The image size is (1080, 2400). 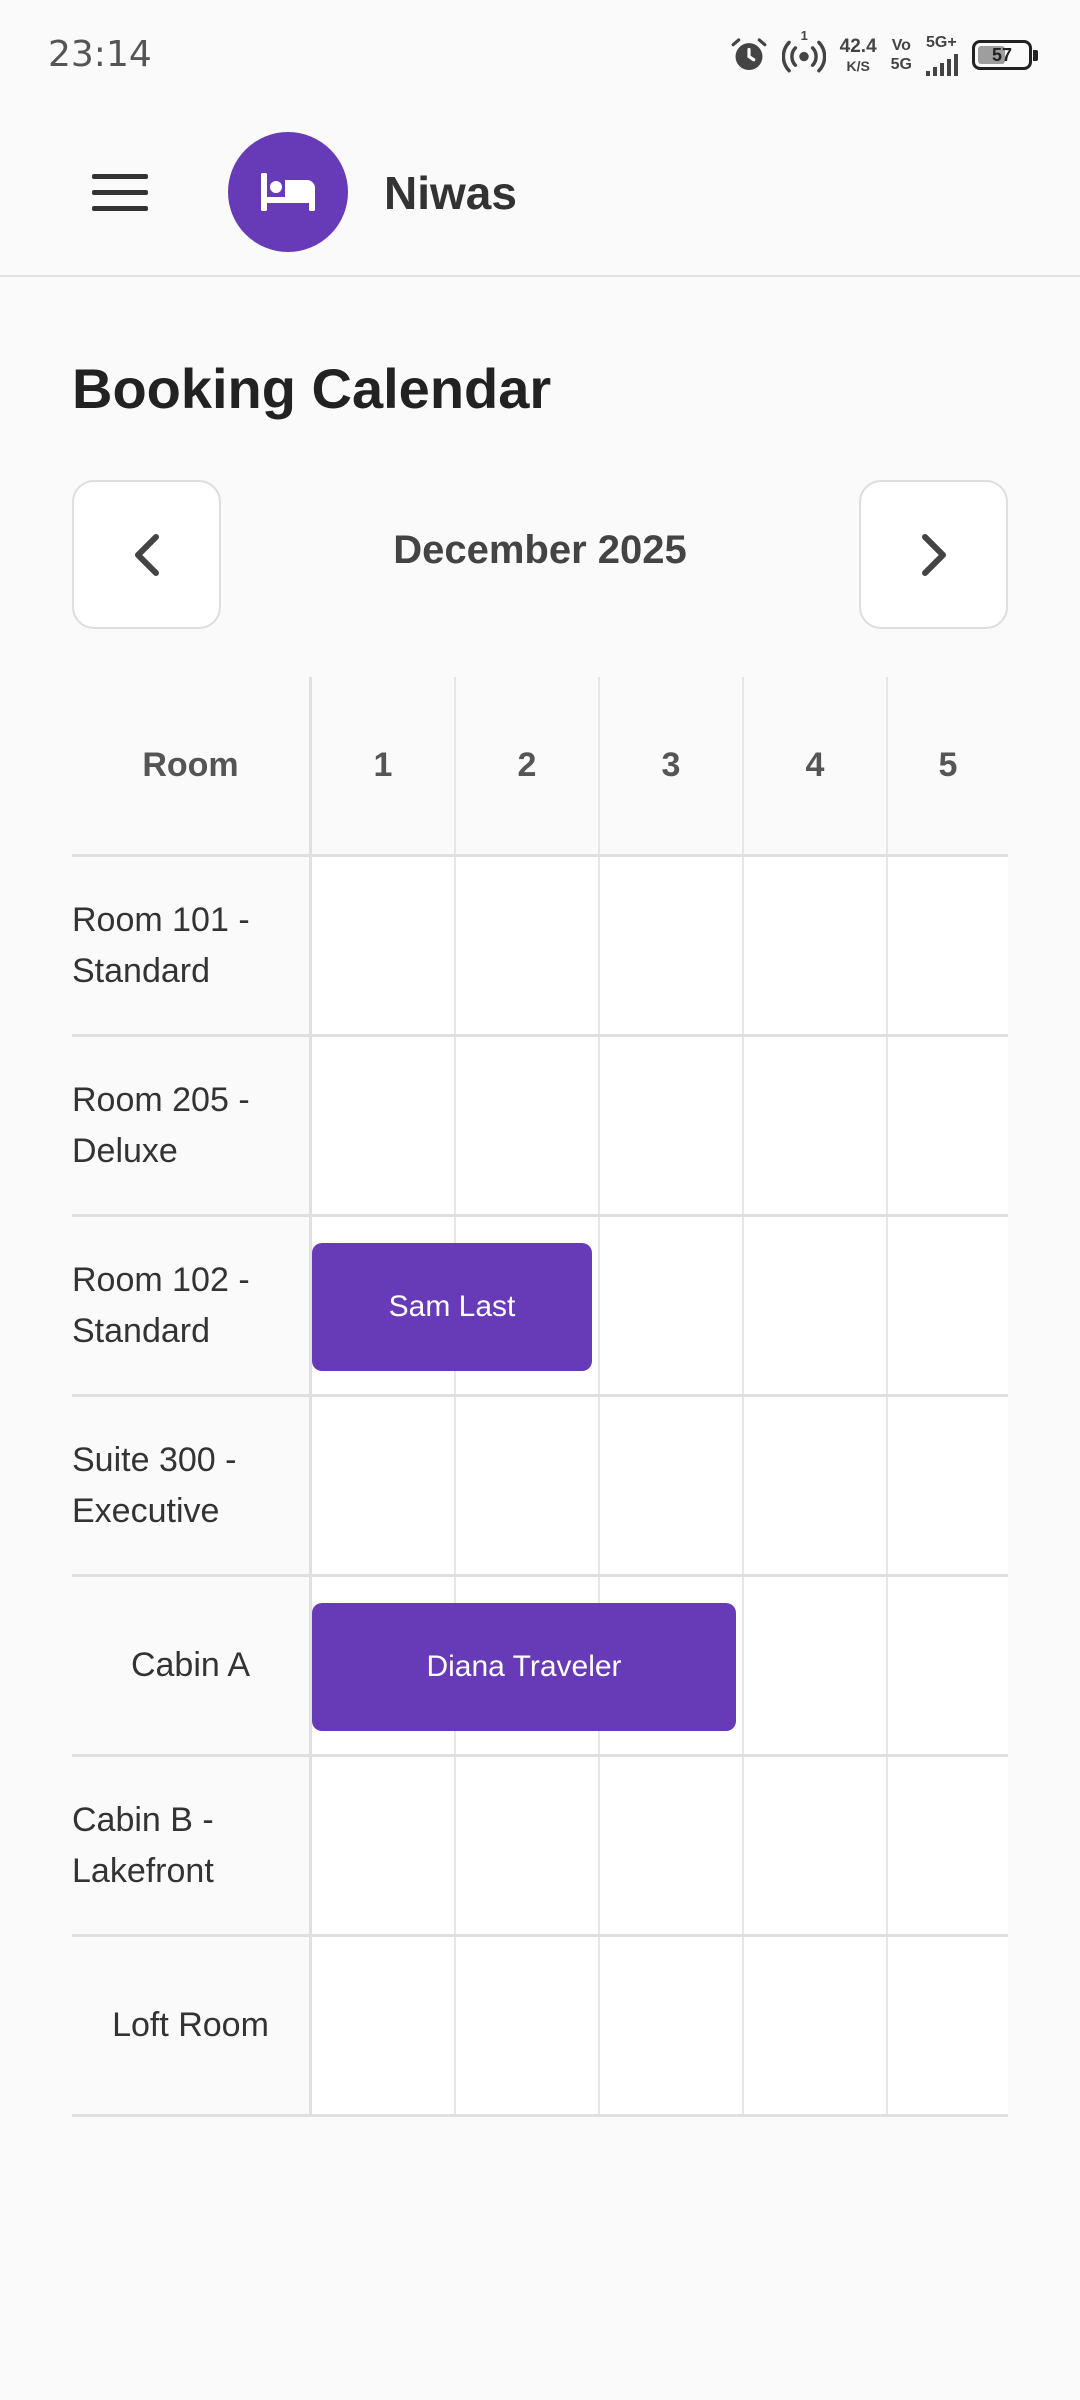 I want to click on signal-indicator: 5G+, so click(x=942, y=54).